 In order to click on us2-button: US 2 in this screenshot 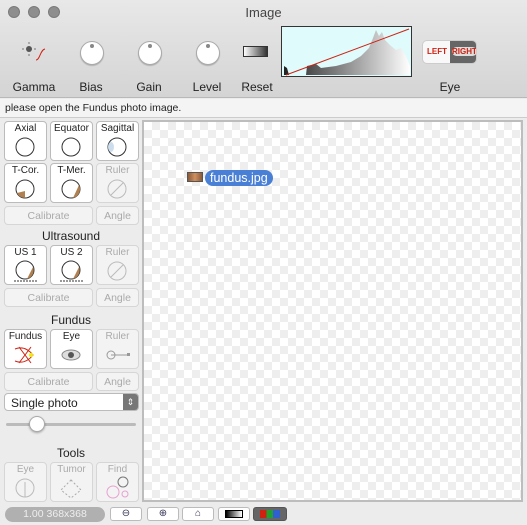, I will do `click(71, 265)`.